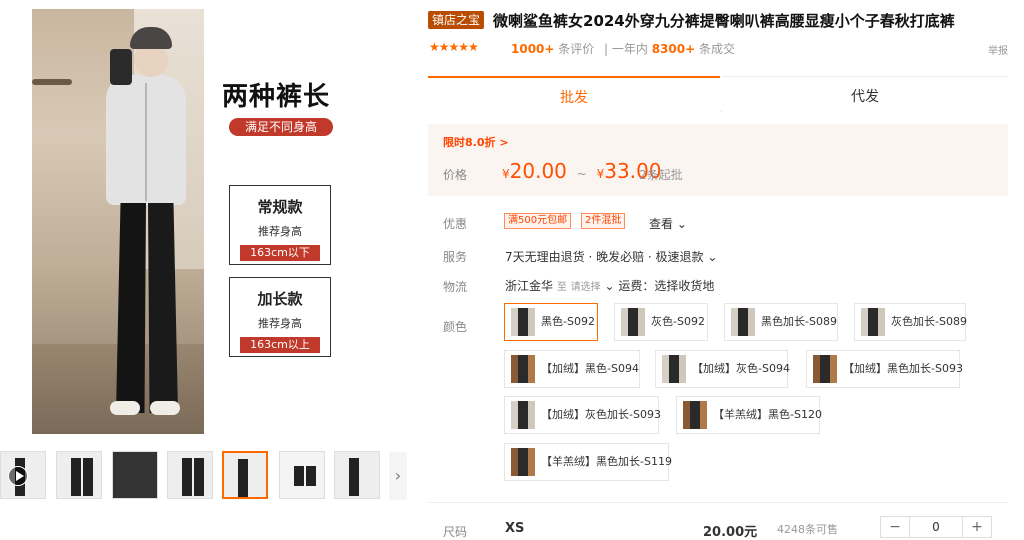  I want to click on main-product-image, so click(118, 221).